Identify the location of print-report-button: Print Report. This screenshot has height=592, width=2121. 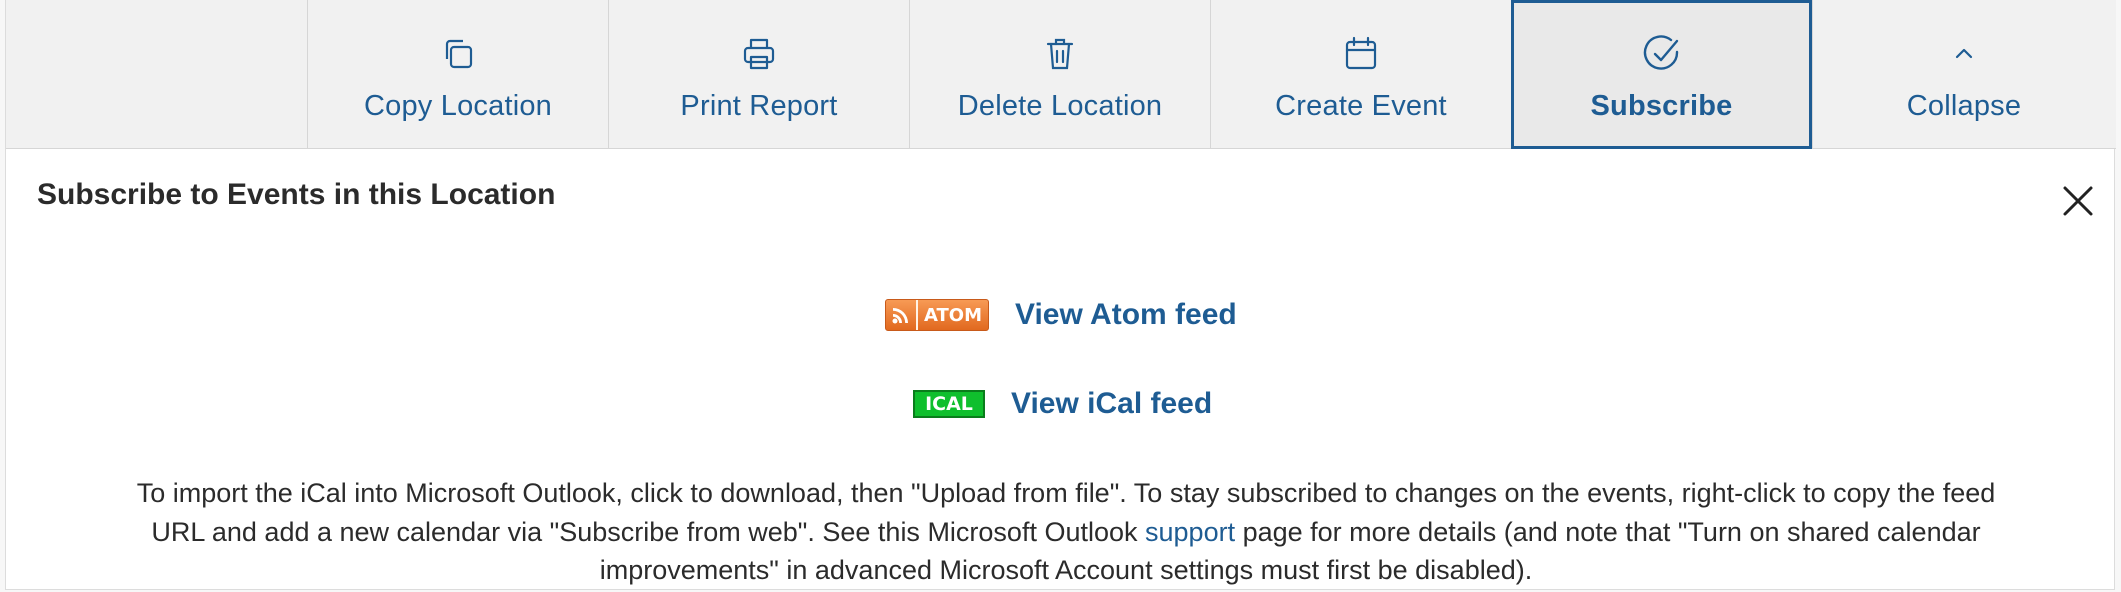
(758, 74).